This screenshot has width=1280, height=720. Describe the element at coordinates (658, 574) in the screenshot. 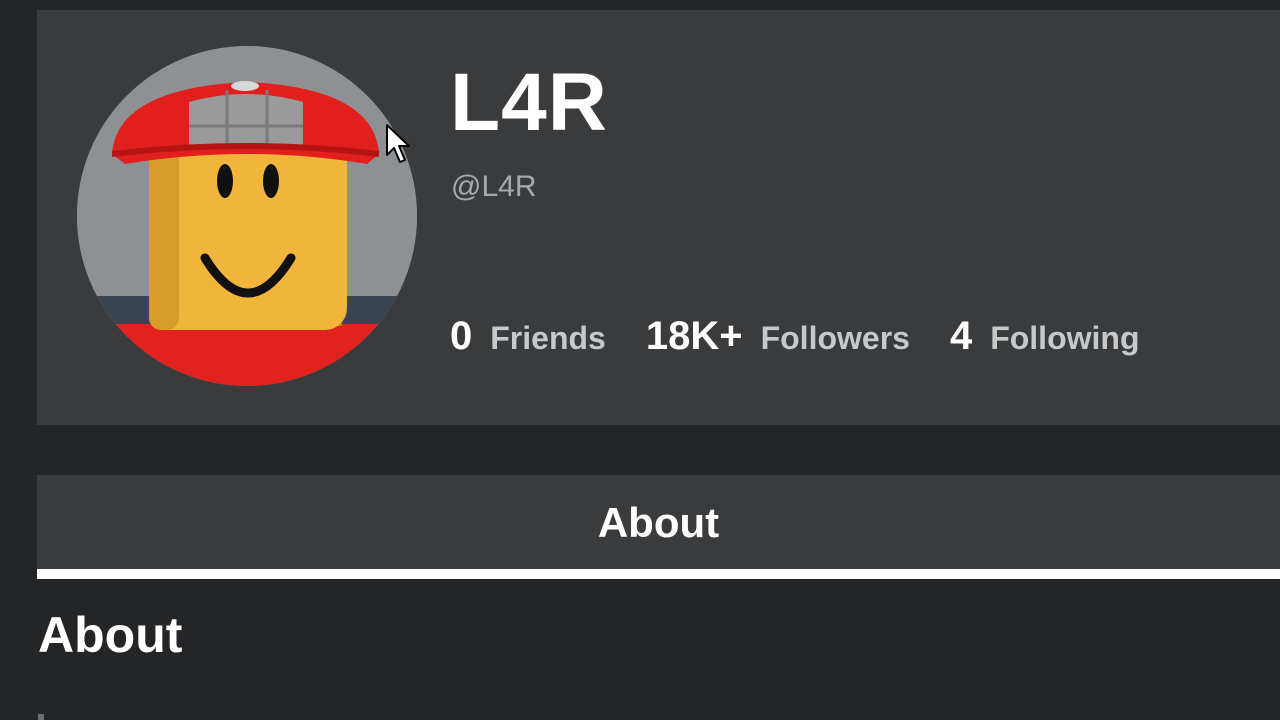

I see `tab-selected-indicator` at that location.